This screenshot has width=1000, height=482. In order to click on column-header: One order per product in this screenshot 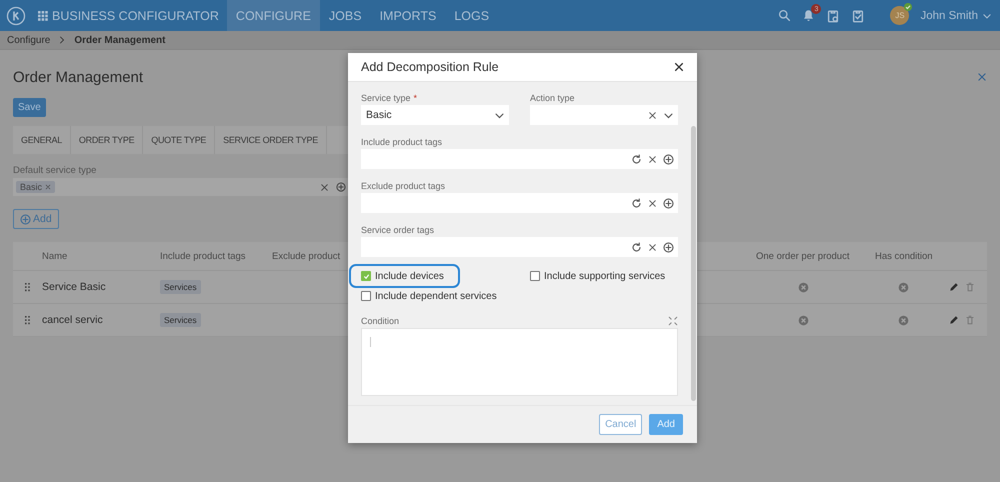, I will do `click(803, 256)`.